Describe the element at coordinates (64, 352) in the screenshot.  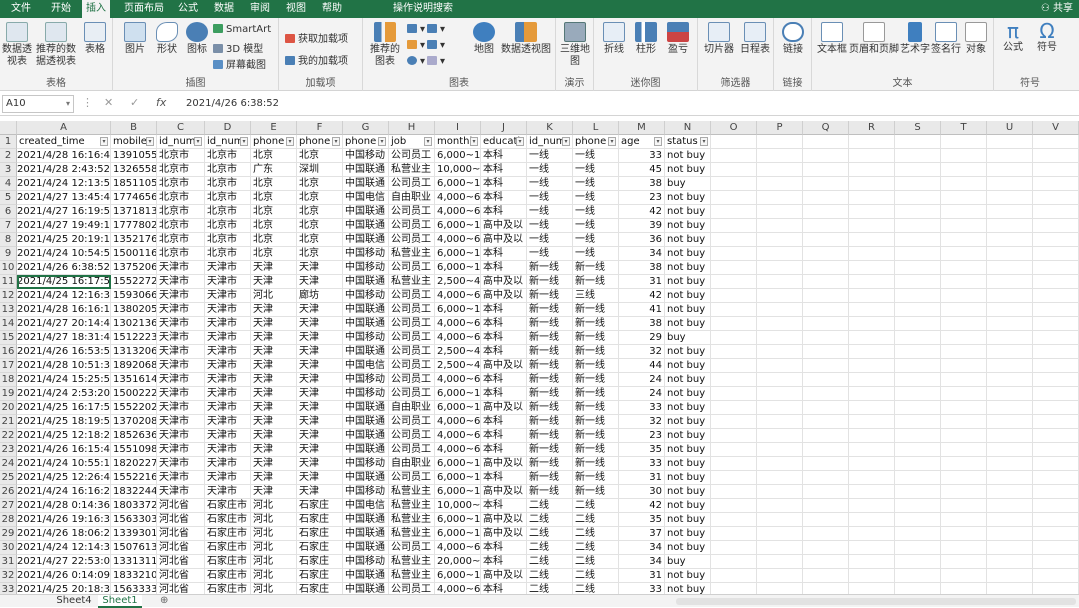
I see `cell: 2021/4/26 16:53:54` at that location.